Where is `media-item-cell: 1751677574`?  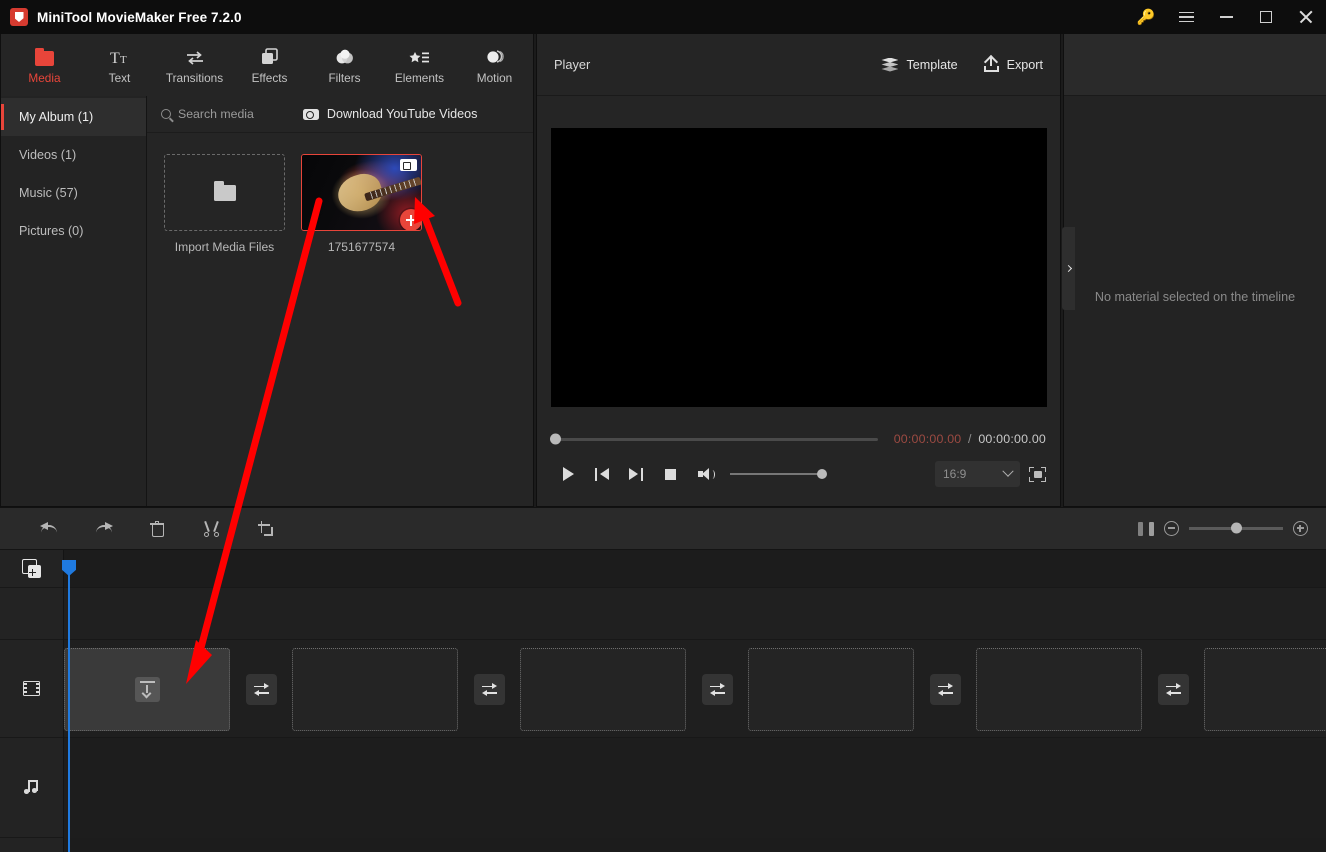
media-item-cell: 1751677574 is located at coordinates (361, 204).